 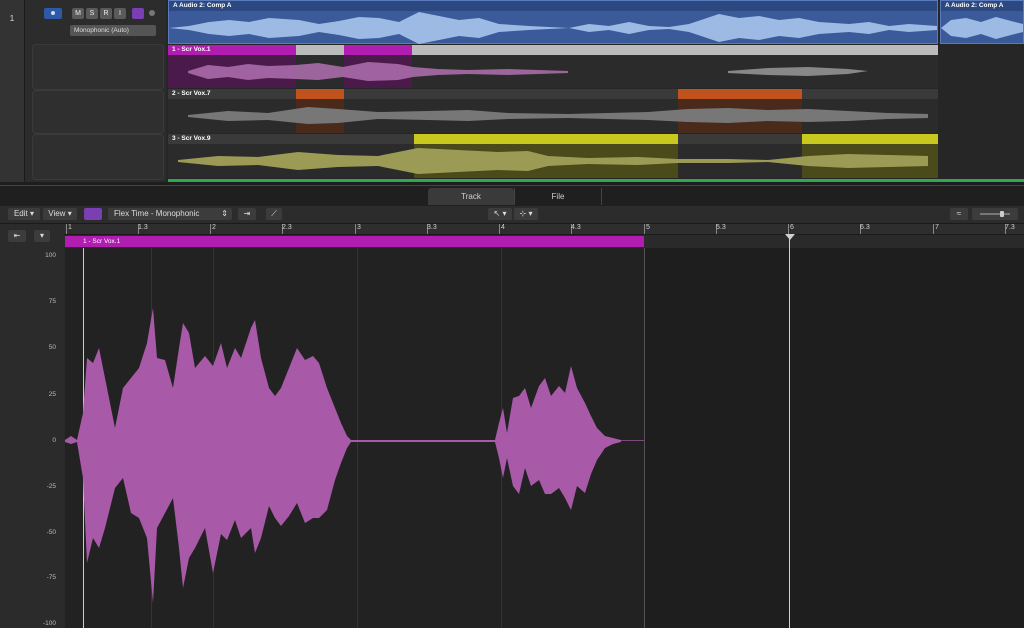 I want to click on comp-region: A Audio 2: Comp A, so click(x=553, y=22).